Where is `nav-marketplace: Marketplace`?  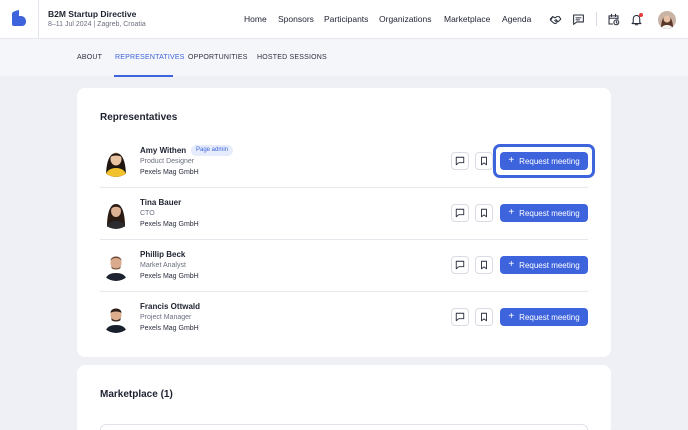 nav-marketplace: Marketplace is located at coordinates (467, 19).